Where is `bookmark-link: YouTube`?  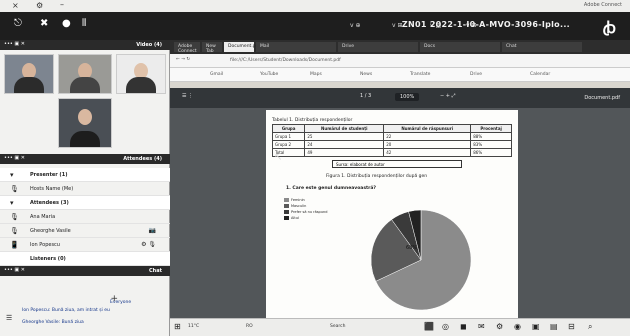 bookmark-link: YouTube is located at coordinates (269, 74).